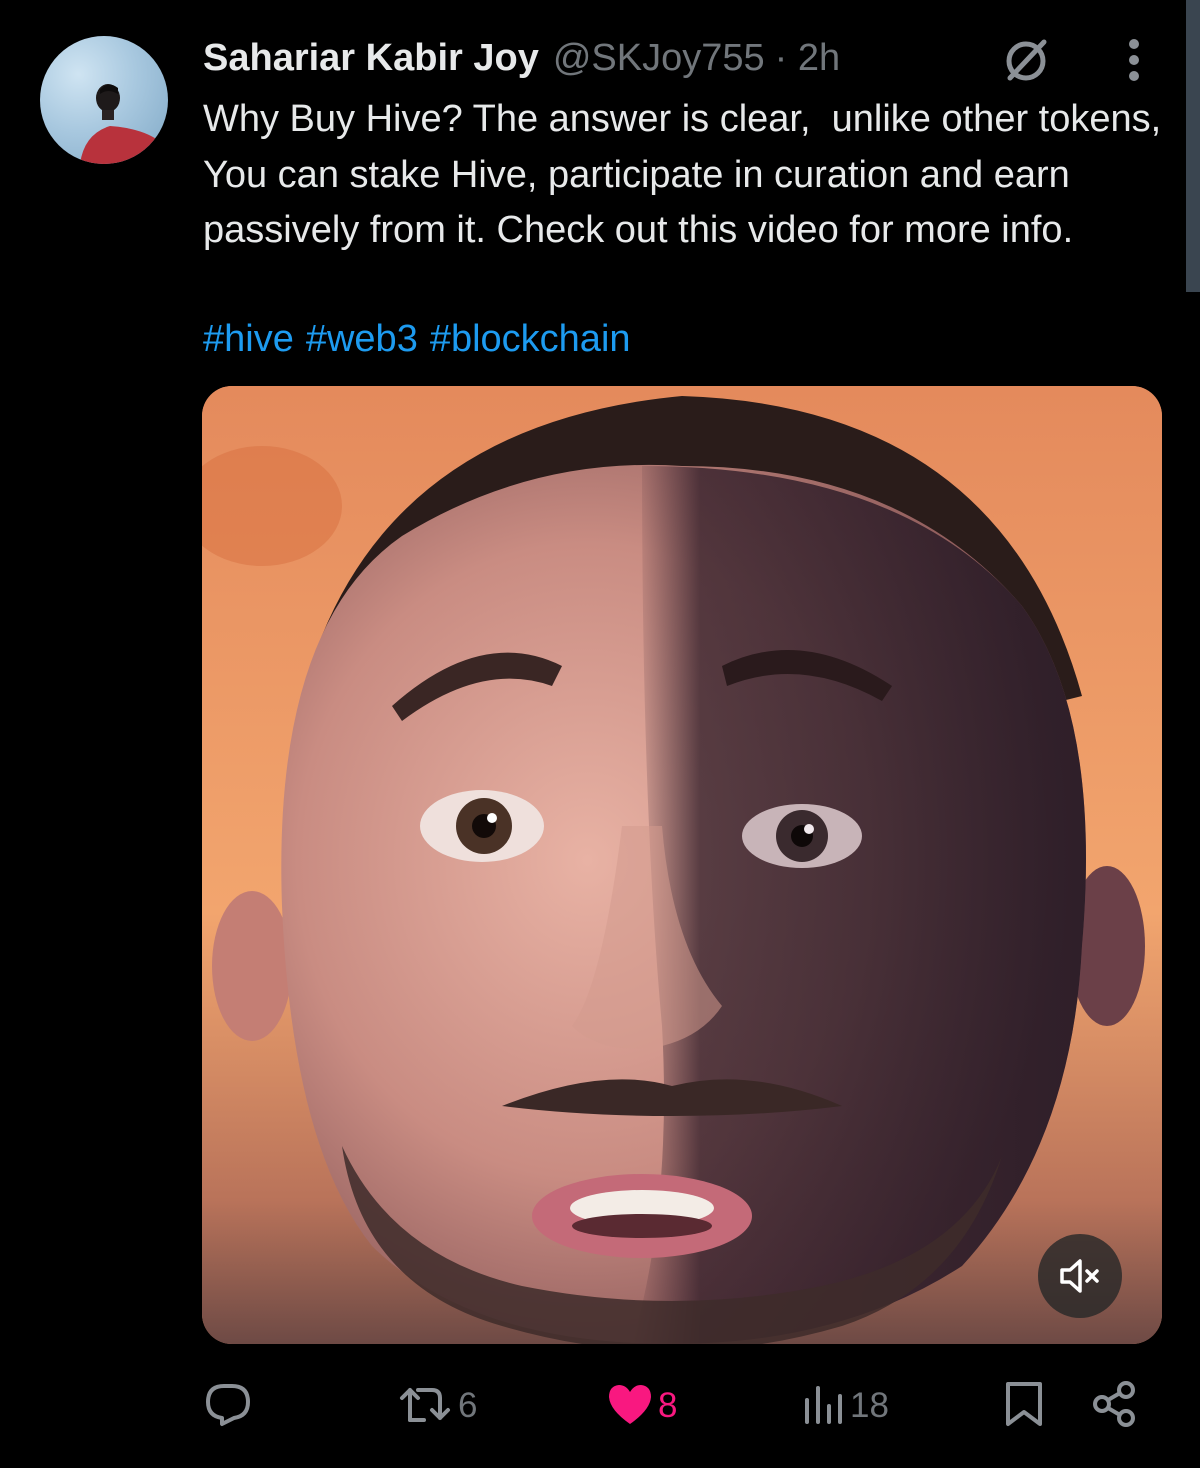  What do you see at coordinates (248, 339) in the screenshot?
I see `hashtag-link: #hive` at bounding box center [248, 339].